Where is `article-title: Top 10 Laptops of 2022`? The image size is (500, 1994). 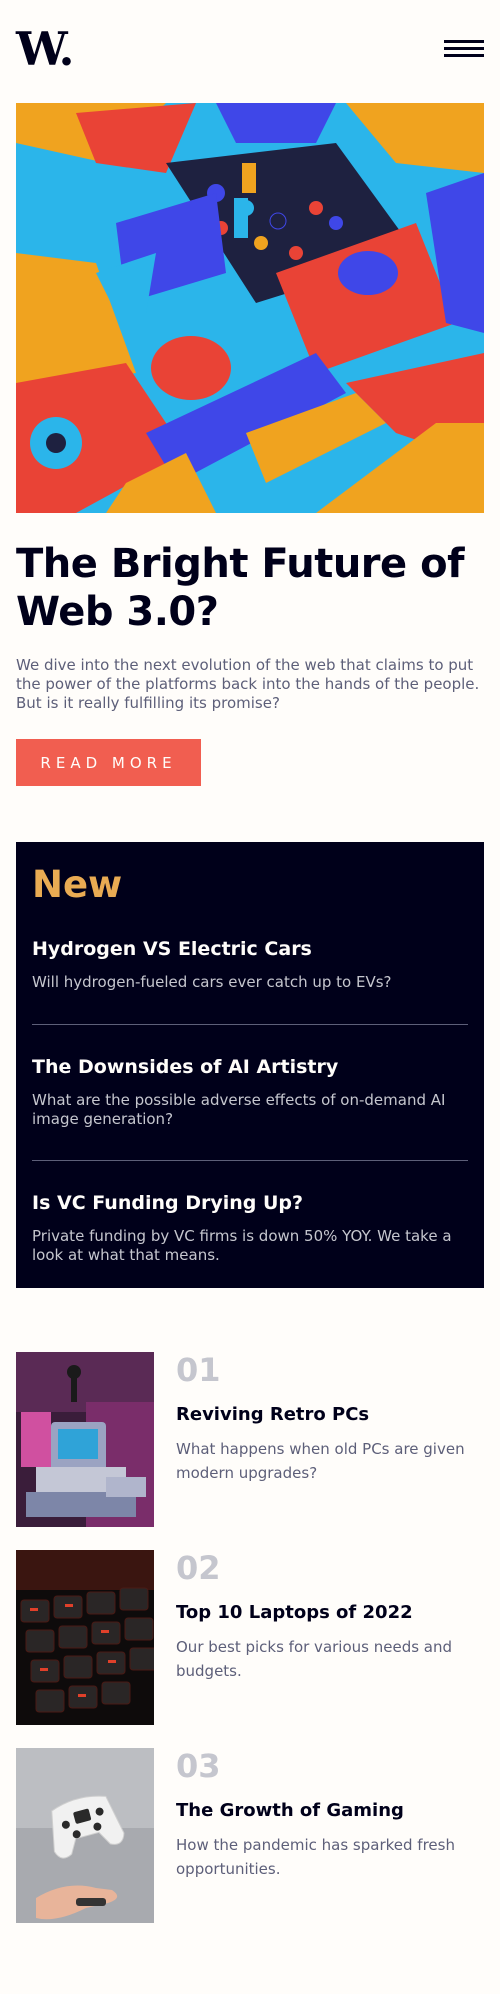
article-title: Top 10 Laptops of 2022 is located at coordinates (294, 1613).